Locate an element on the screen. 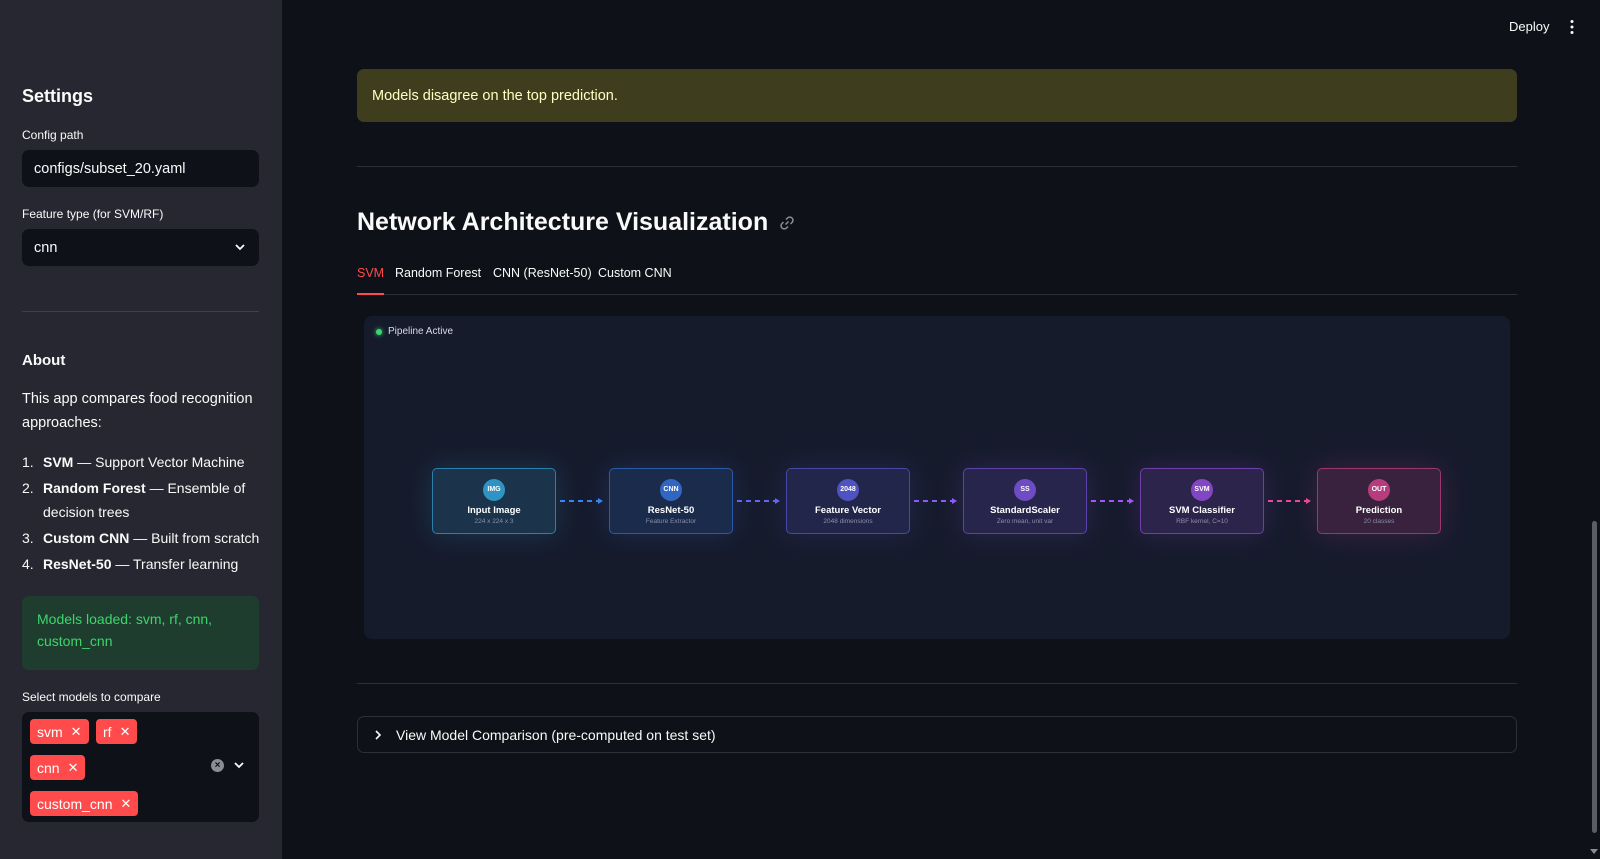 This screenshot has width=1600, height=859. node-title: Input Image is located at coordinates (494, 510).